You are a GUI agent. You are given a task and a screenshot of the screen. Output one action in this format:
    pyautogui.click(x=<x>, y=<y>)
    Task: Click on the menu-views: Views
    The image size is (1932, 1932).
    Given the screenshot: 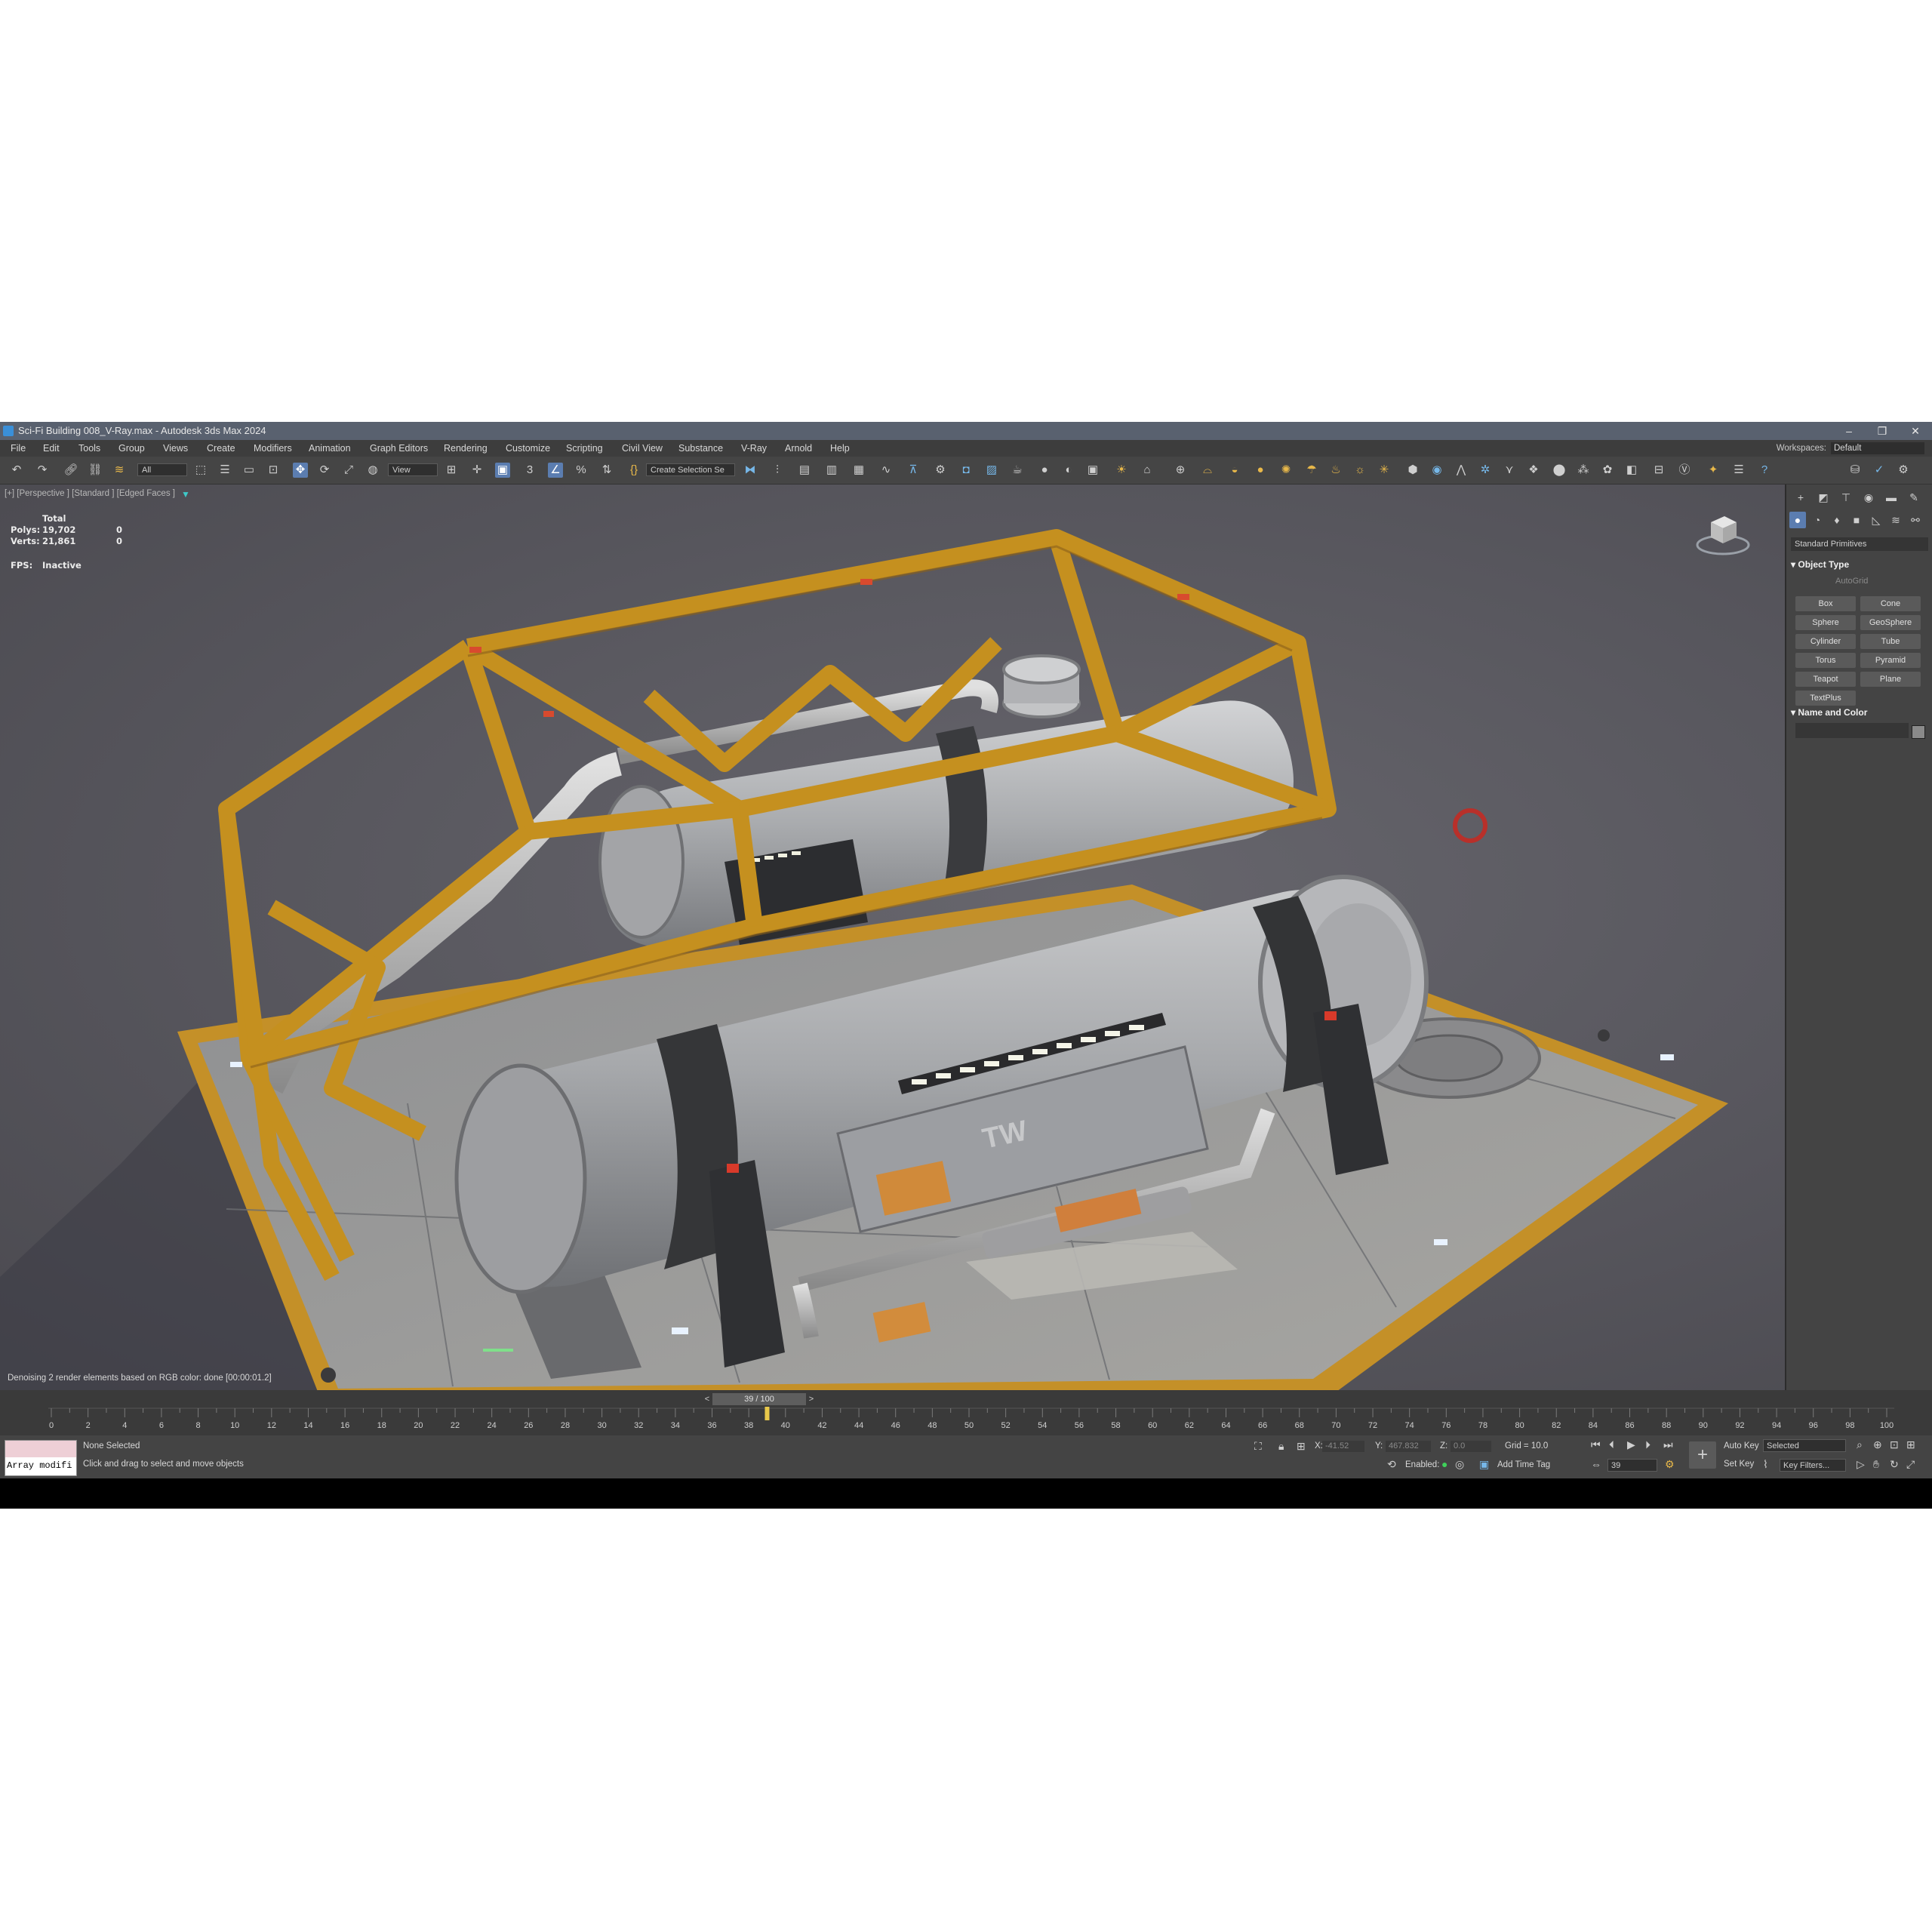 What is the action you would take?
    pyautogui.click(x=175, y=448)
    